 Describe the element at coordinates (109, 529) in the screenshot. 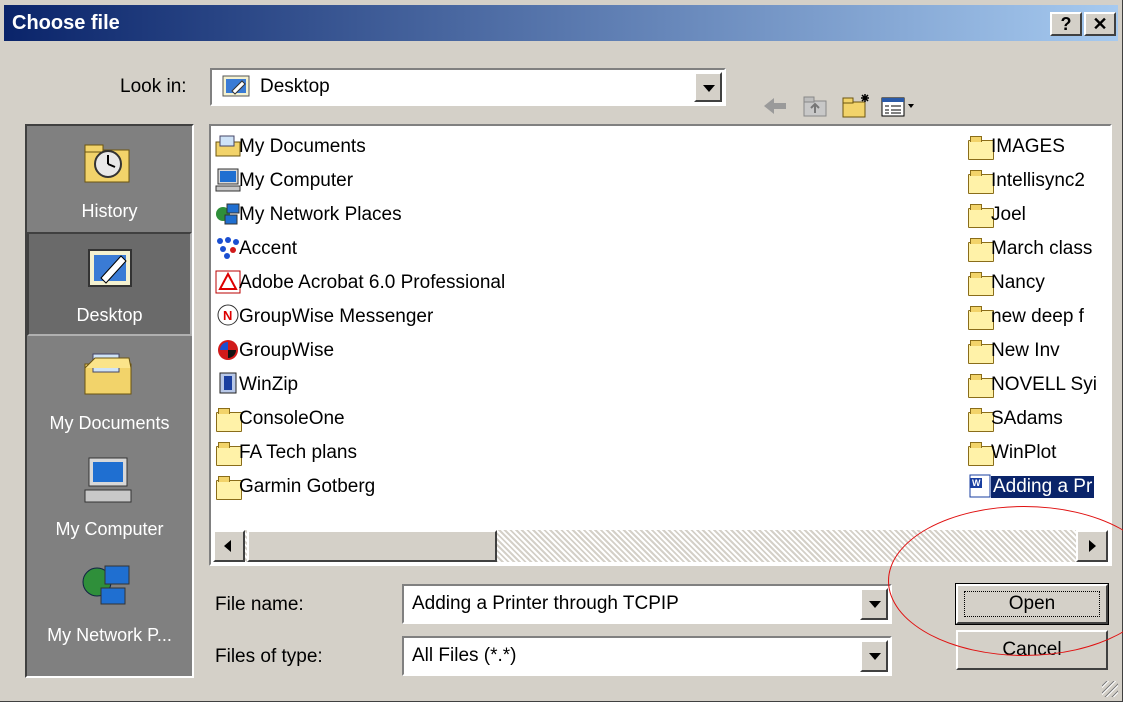

I see `places-label: My Computer` at that location.